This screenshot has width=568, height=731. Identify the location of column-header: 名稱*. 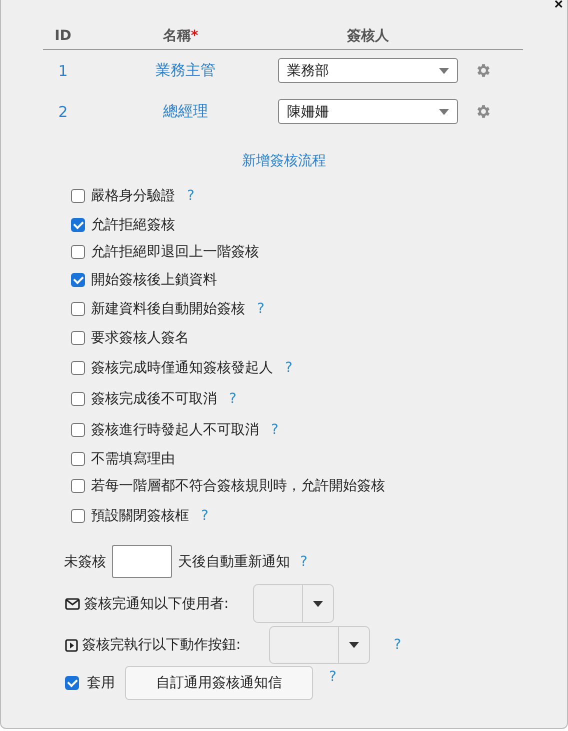
(181, 35).